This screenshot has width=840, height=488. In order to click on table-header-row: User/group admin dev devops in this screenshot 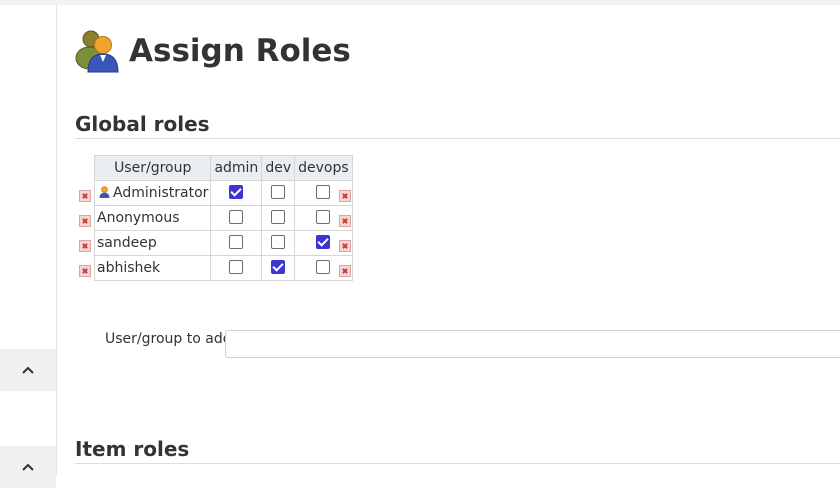, I will do `click(223, 168)`.